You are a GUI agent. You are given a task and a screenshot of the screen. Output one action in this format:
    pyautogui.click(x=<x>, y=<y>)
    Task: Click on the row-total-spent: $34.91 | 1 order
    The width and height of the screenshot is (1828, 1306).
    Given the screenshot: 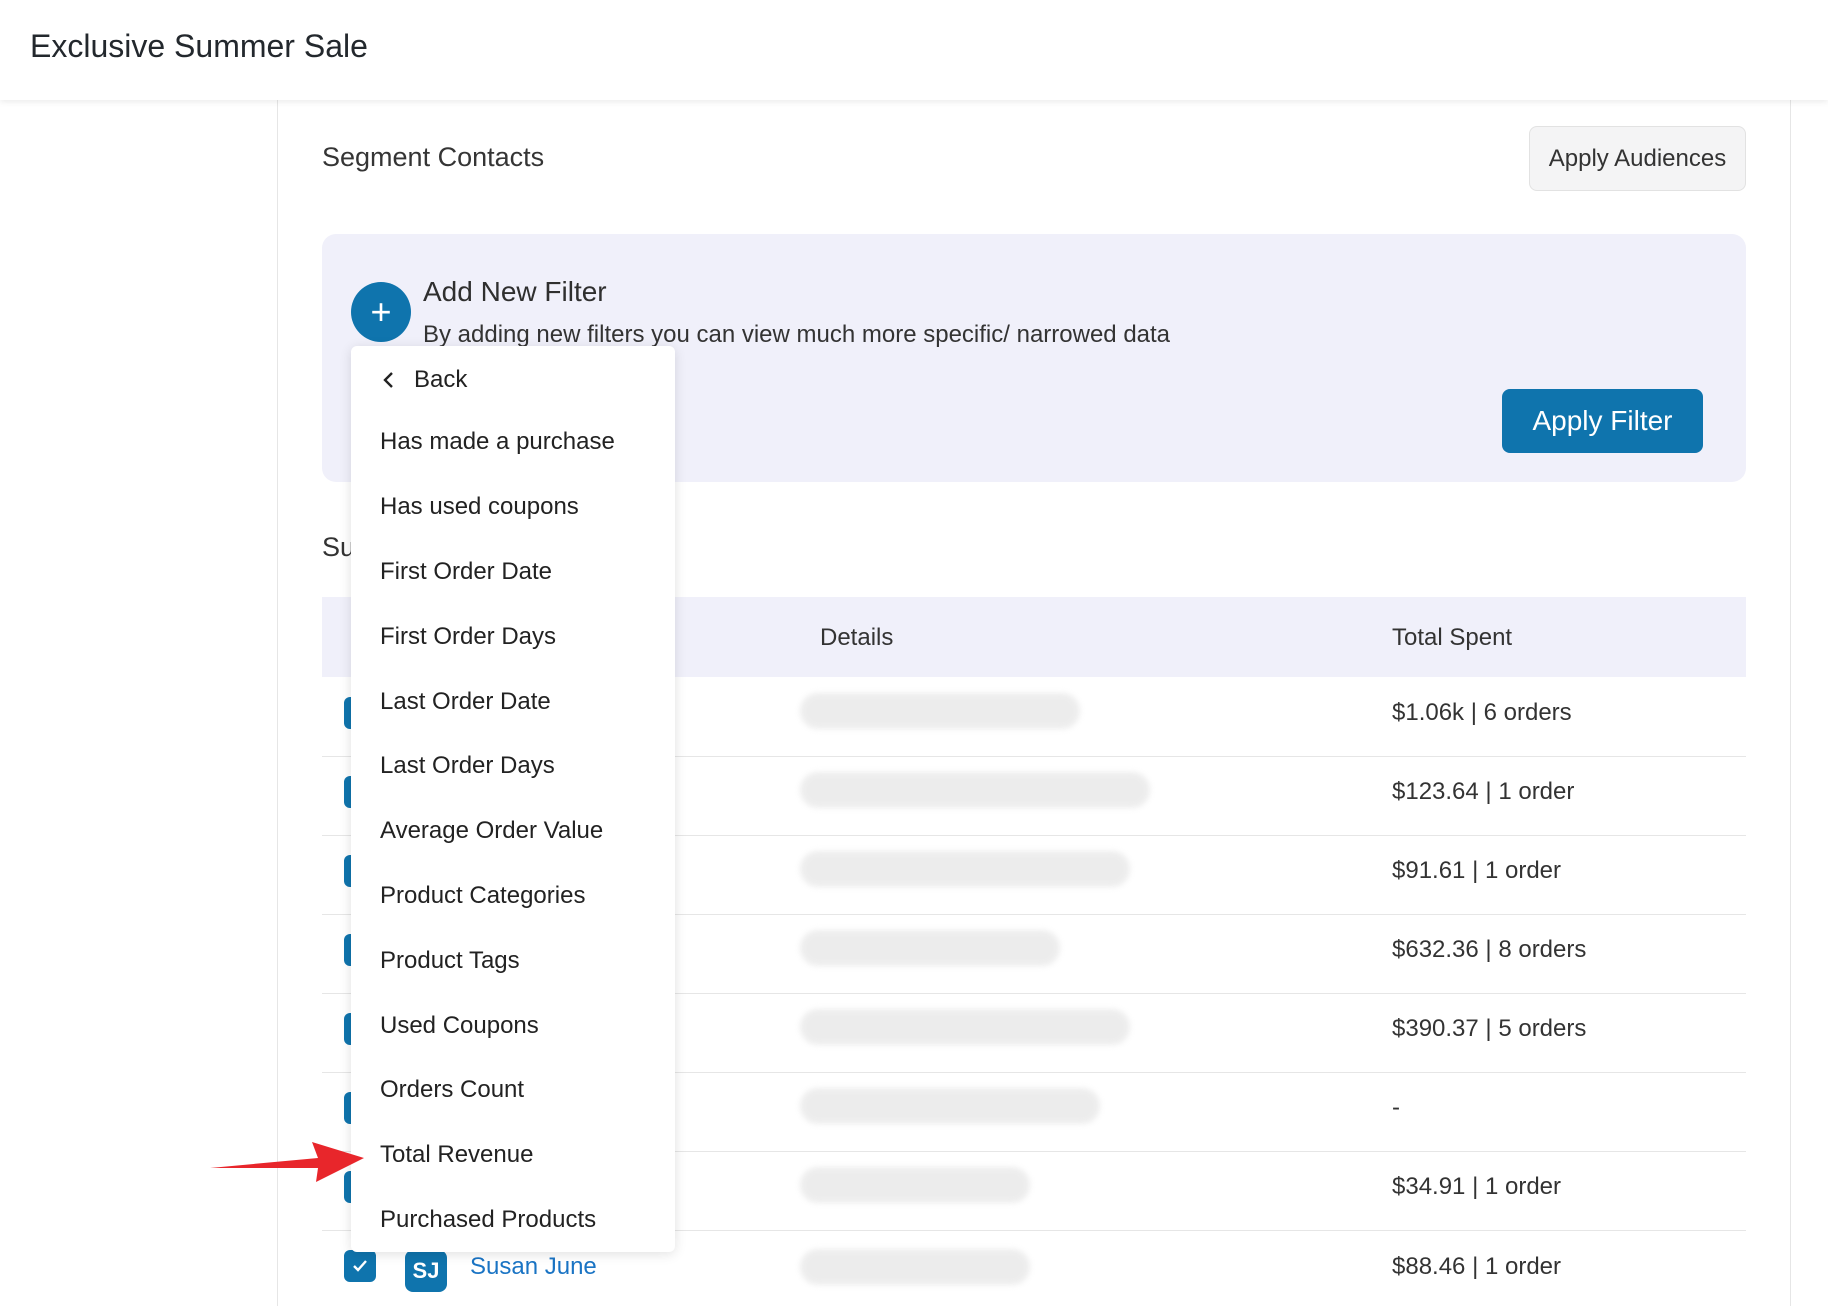 What is the action you would take?
    pyautogui.click(x=1477, y=1186)
    